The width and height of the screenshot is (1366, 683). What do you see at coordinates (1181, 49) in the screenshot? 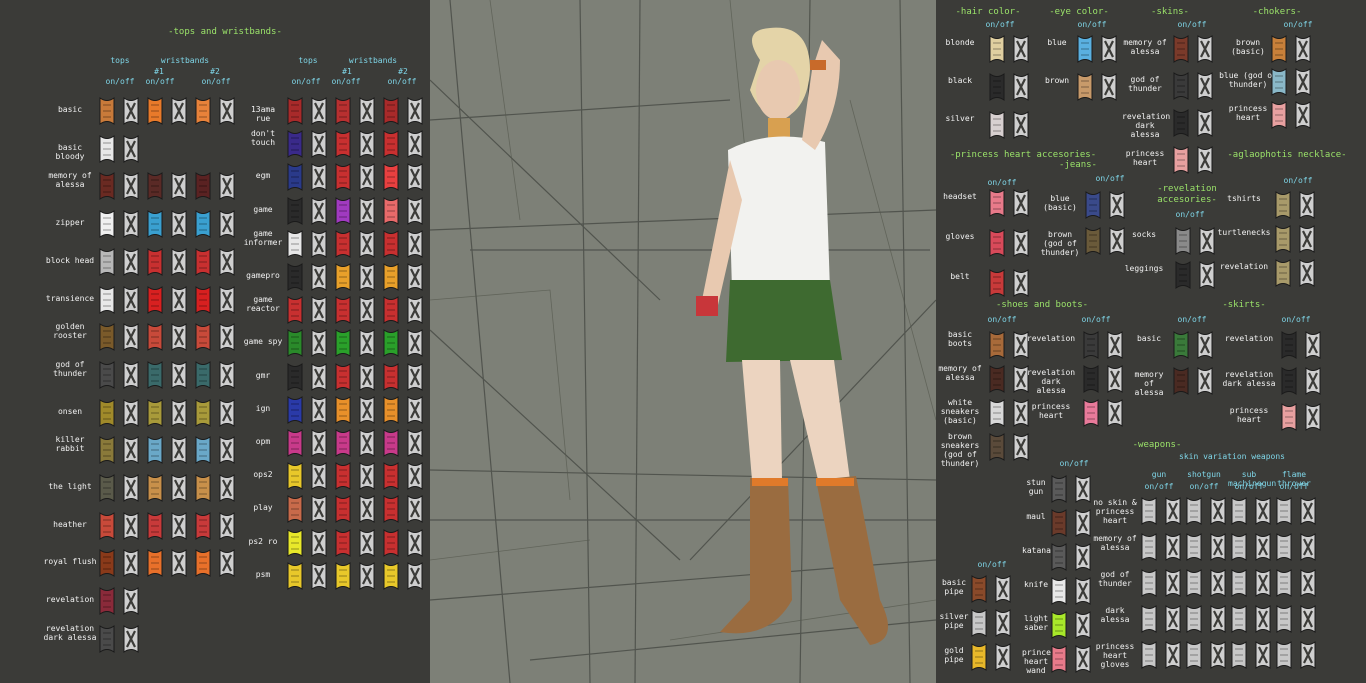
I see `option-right-skins-0-on-toggle` at bounding box center [1181, 49].